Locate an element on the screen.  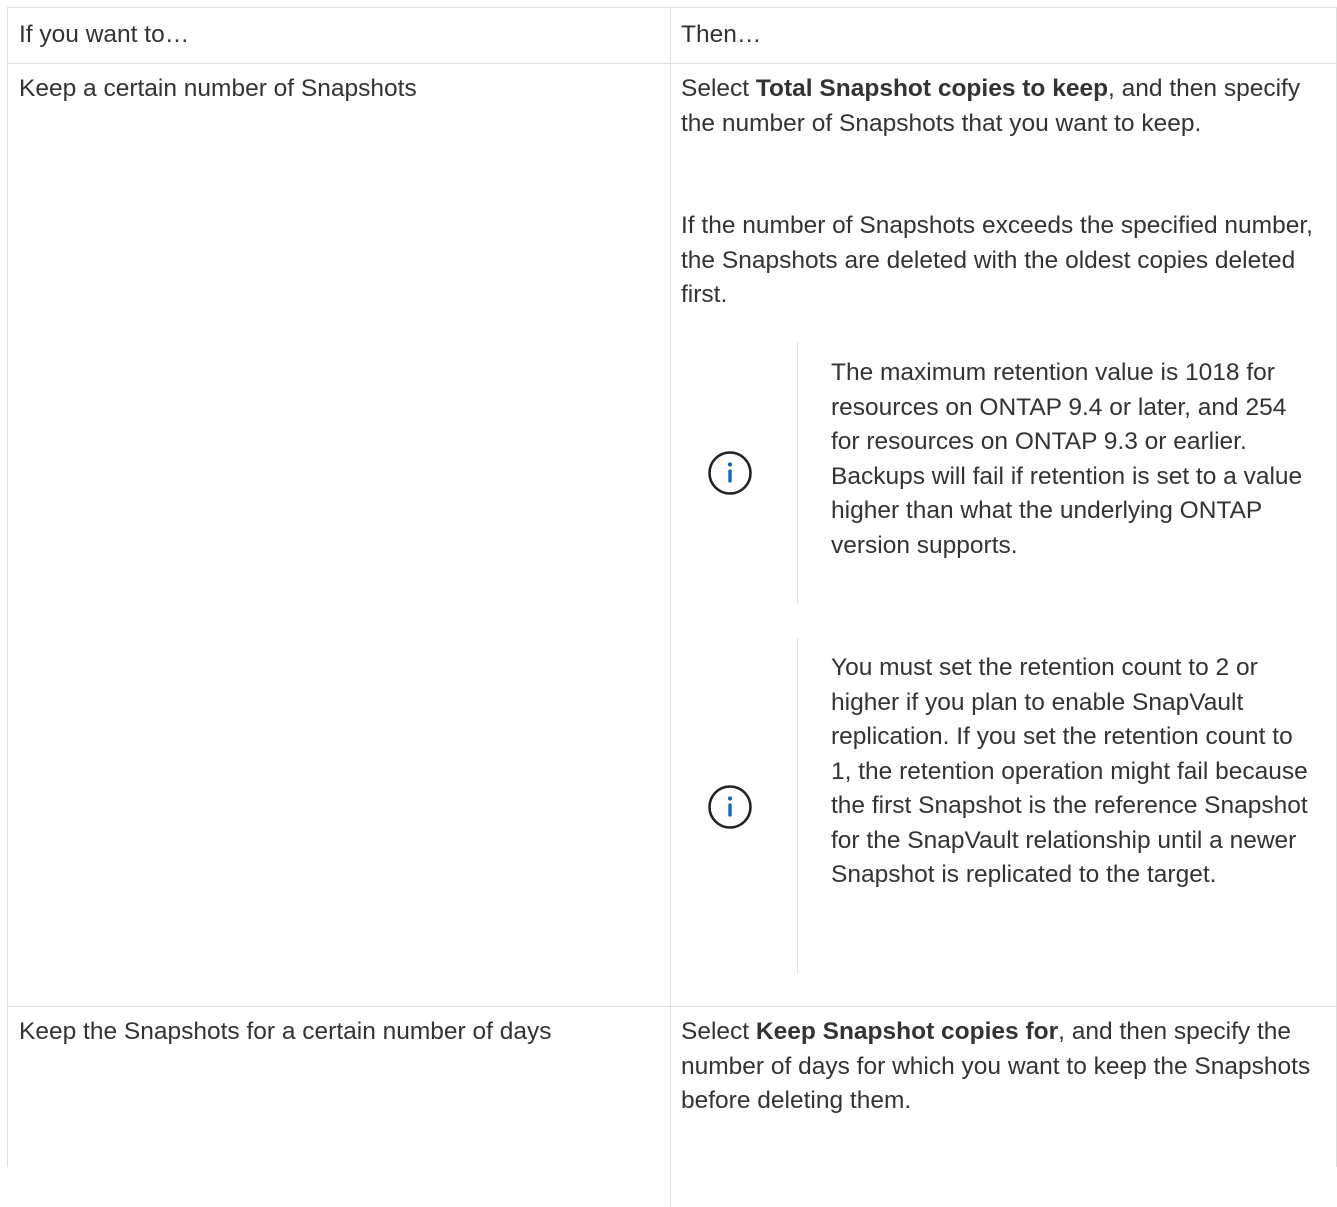
want-keep-number: Keep a certain number of Snapshots is located at coordinates (218, 88).